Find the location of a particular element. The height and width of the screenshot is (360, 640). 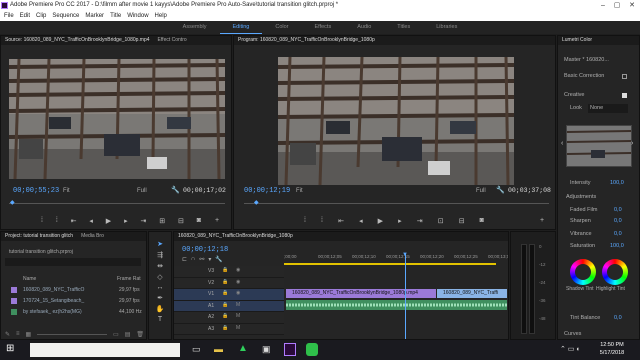

hand-tool-icon: ✋ is located at coordinates (160, 309).